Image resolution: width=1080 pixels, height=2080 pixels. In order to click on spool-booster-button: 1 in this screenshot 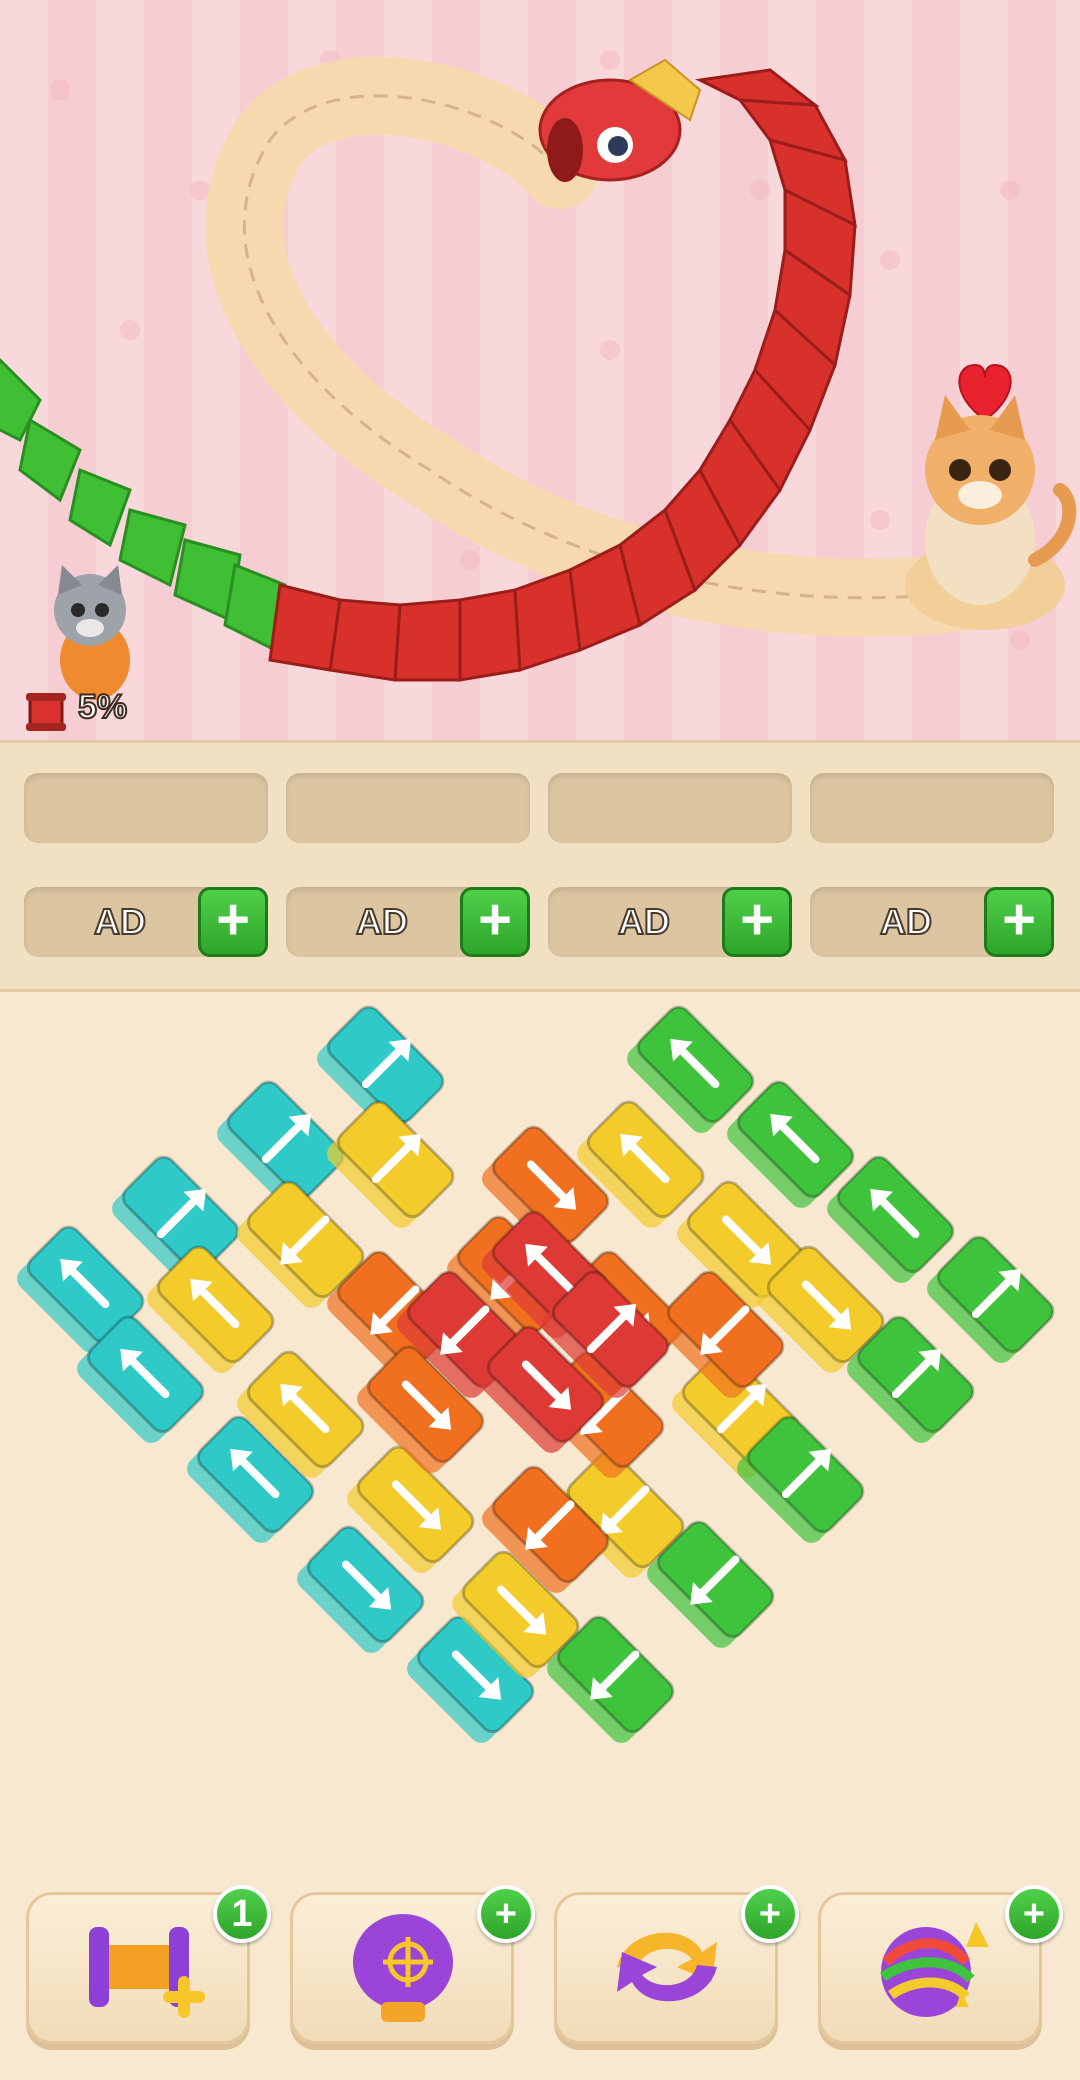, I will do `click(148, 1964)`.